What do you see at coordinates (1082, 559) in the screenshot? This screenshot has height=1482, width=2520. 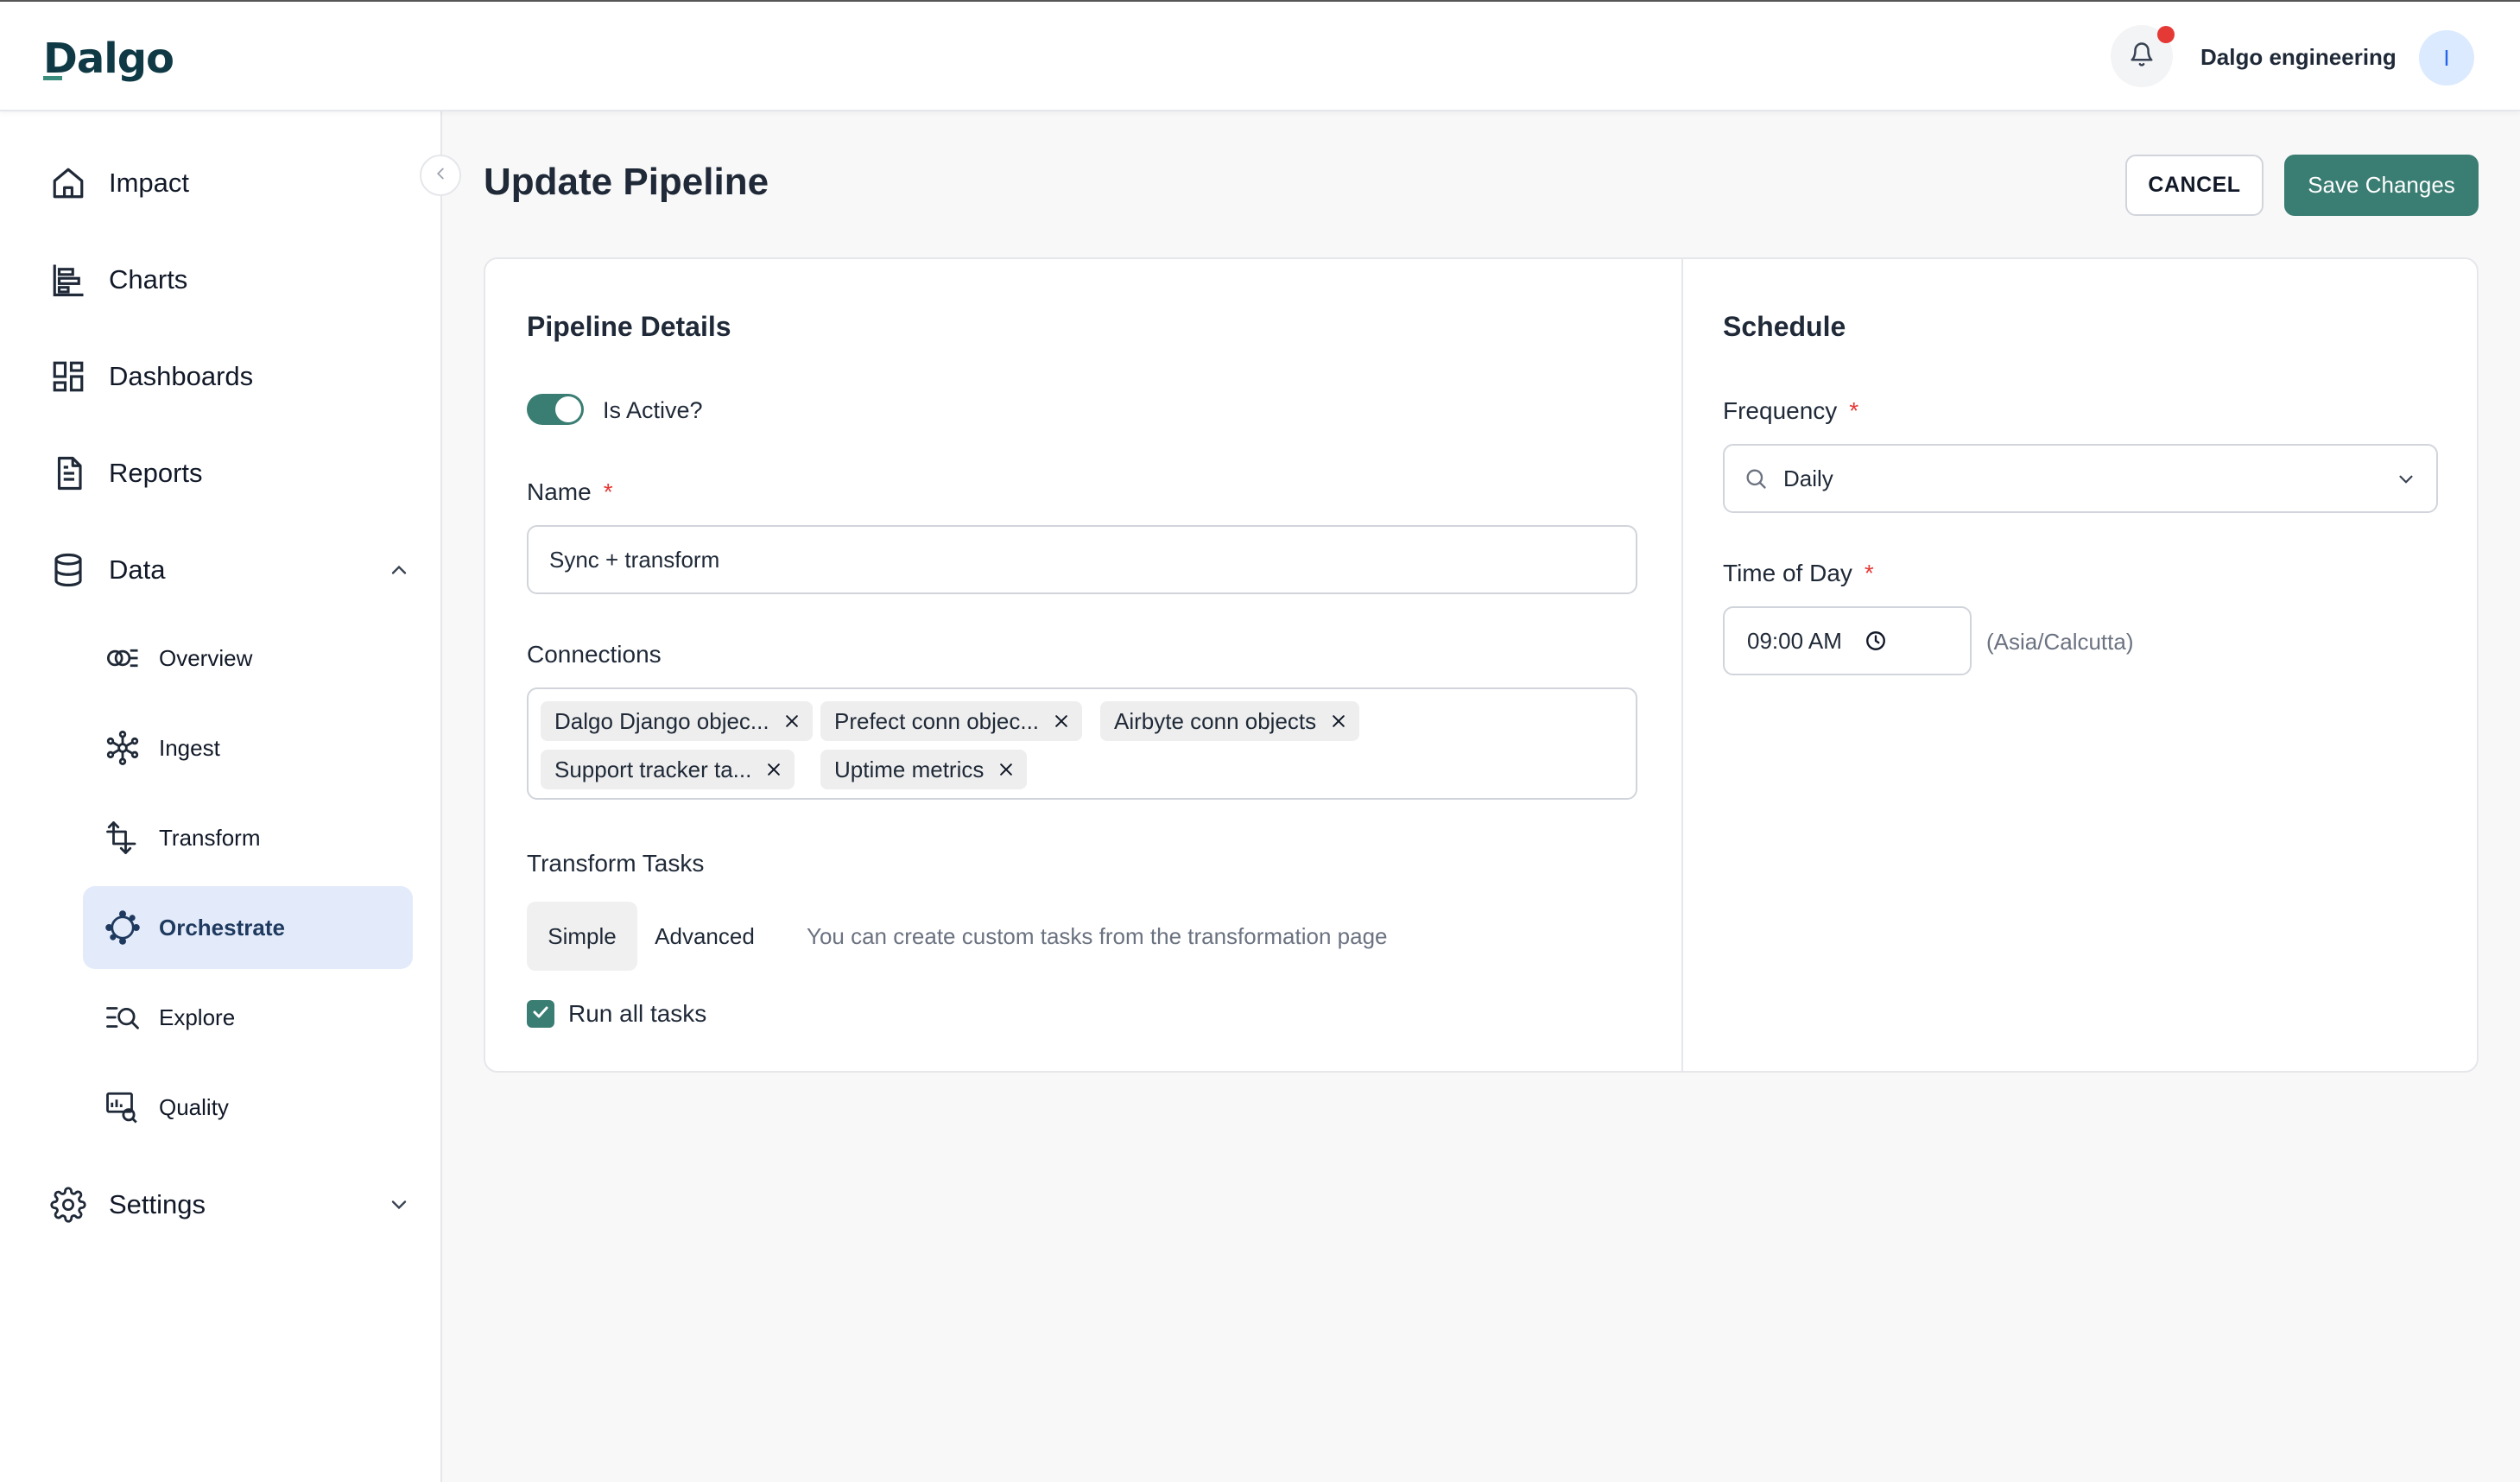 I see `name-input: Sync + transform` at bounding box center [1082, 559].